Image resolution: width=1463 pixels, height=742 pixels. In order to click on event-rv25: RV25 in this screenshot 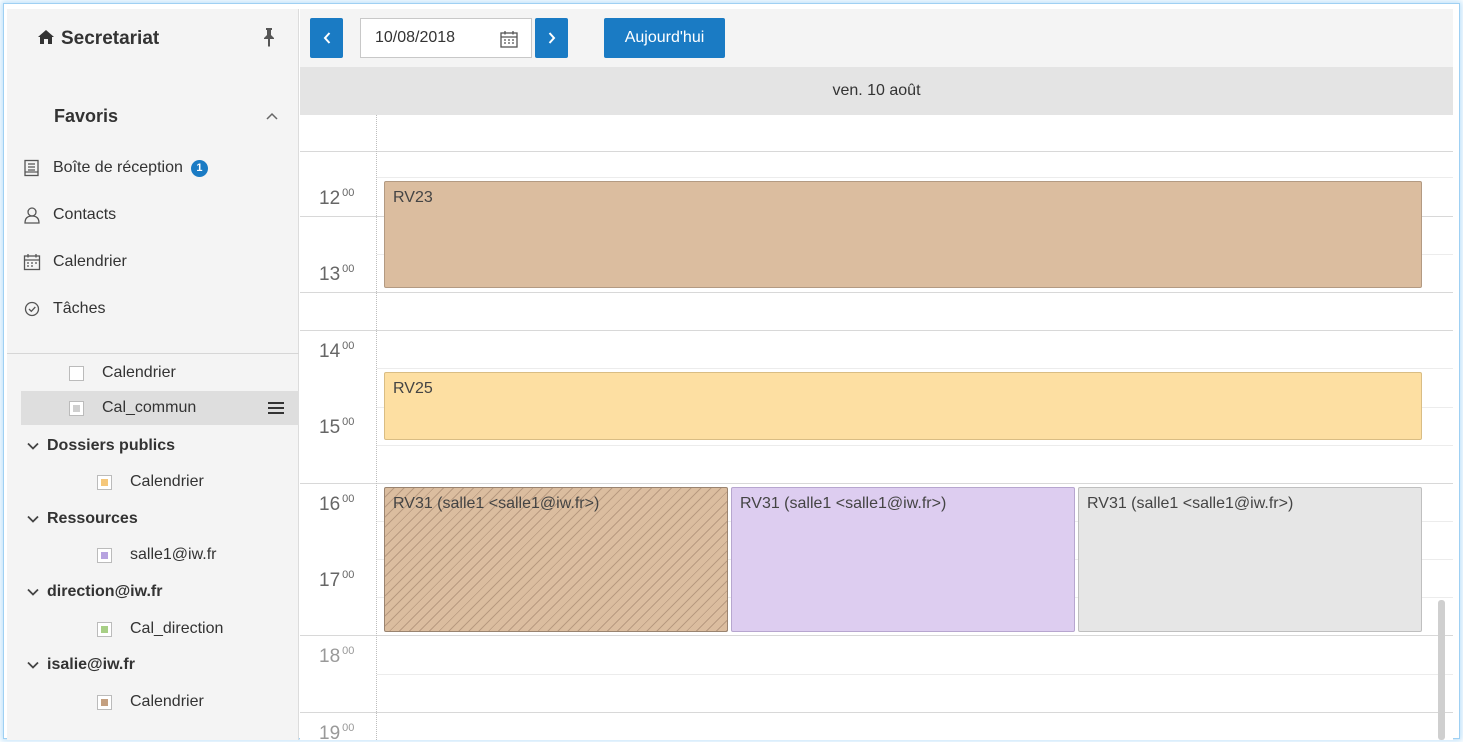, I will do `click(903, 406)`.